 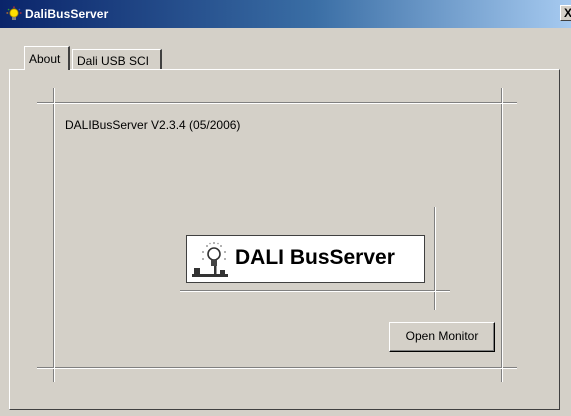 What do you see at coordinates (442, 337) in the screenshot?
I see `open-monitor-button: Open Monitor` at bounding box center [442, 337].